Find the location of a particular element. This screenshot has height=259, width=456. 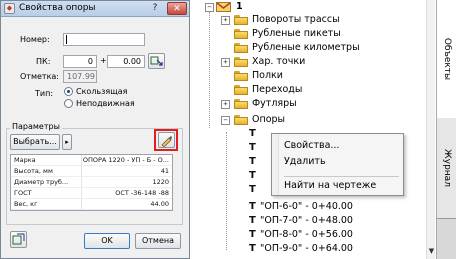

pk-plus-sign: + is located at coordinates (103, 60).